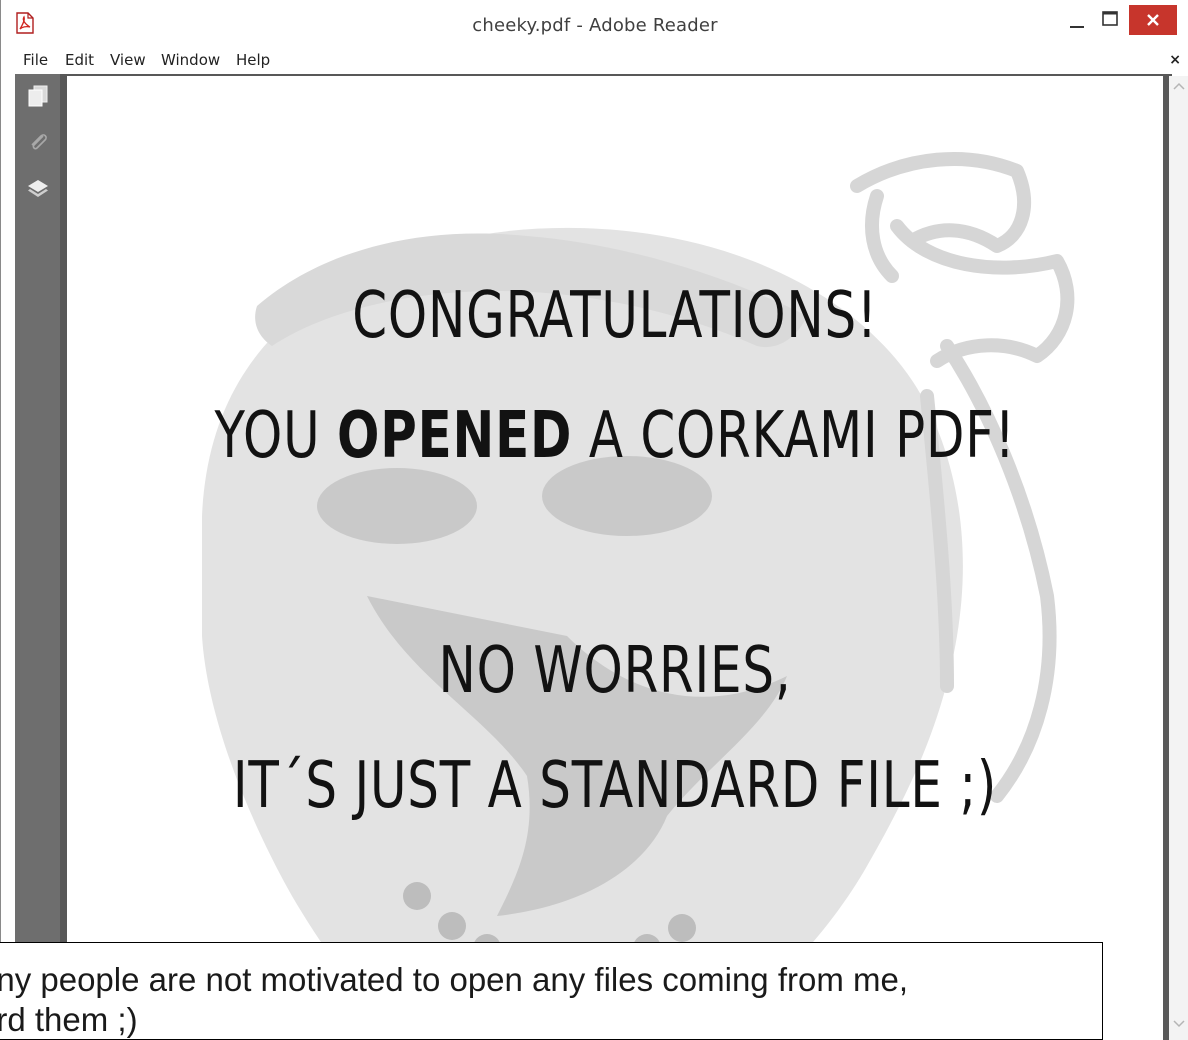  What do you see at coordinates (1110, 20) in the screenshot?
I see `maximize-button` at bounding box center [1110, 20].